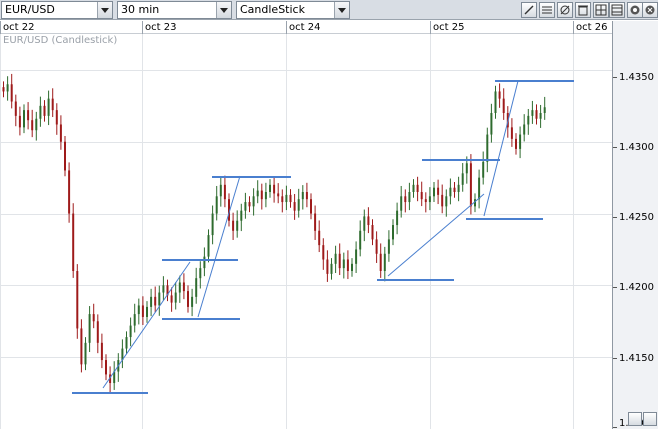 This screenshot has width=658, height=429. Describe the element at coordinates (635, 419) in the screenshot. I see `zoom-out-icon` at that location.